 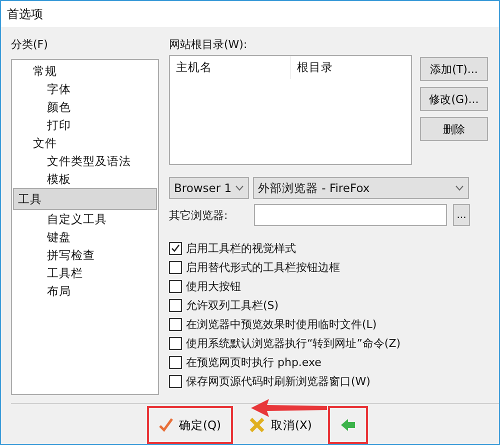 I want to click on tree-item: 常规, so click(x=85, y=71).